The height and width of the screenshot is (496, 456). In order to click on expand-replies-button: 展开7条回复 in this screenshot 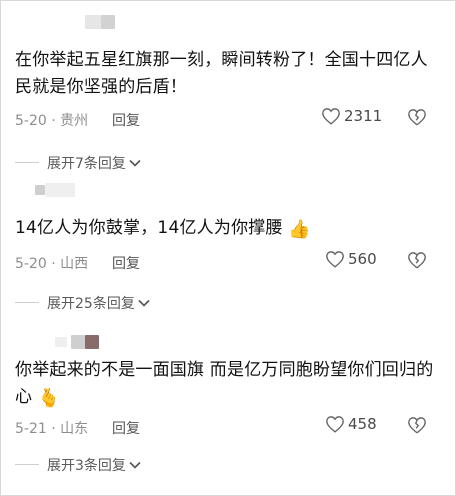, I will do `click(78, 163)`.